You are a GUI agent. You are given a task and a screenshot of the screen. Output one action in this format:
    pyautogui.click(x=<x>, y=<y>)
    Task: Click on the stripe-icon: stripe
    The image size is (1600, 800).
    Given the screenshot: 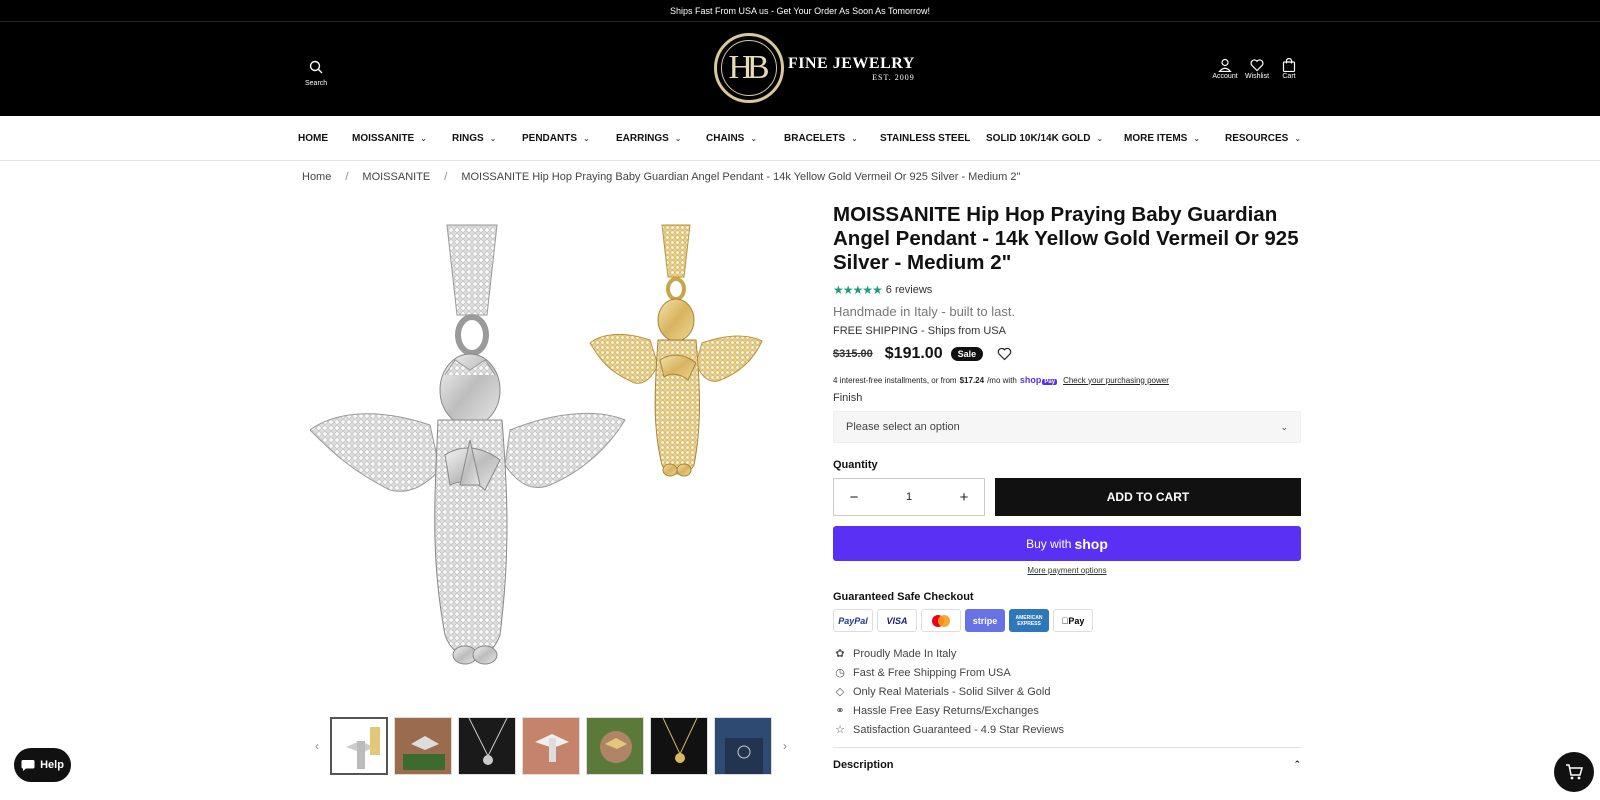 What is the action you would take?
    pyautogui.click(x=985, y=620)
    